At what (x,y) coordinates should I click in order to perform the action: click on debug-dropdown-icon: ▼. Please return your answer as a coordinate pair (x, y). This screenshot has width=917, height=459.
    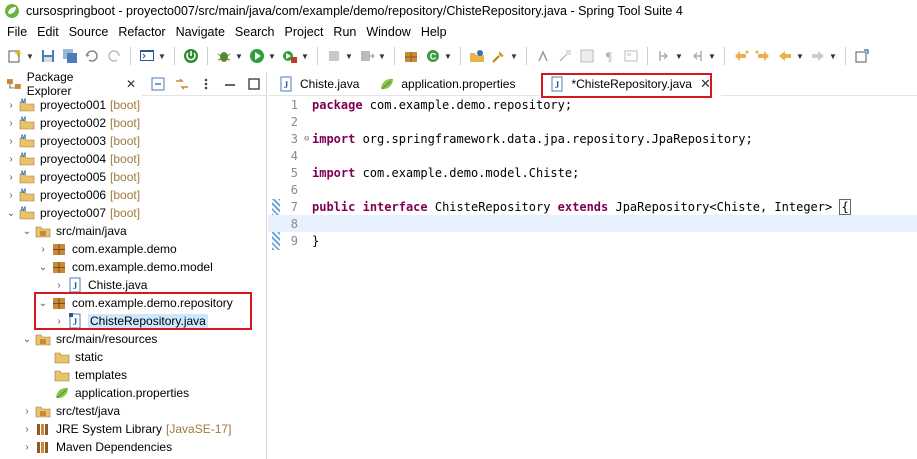
    Looking at the image, I should click on (239, 56).